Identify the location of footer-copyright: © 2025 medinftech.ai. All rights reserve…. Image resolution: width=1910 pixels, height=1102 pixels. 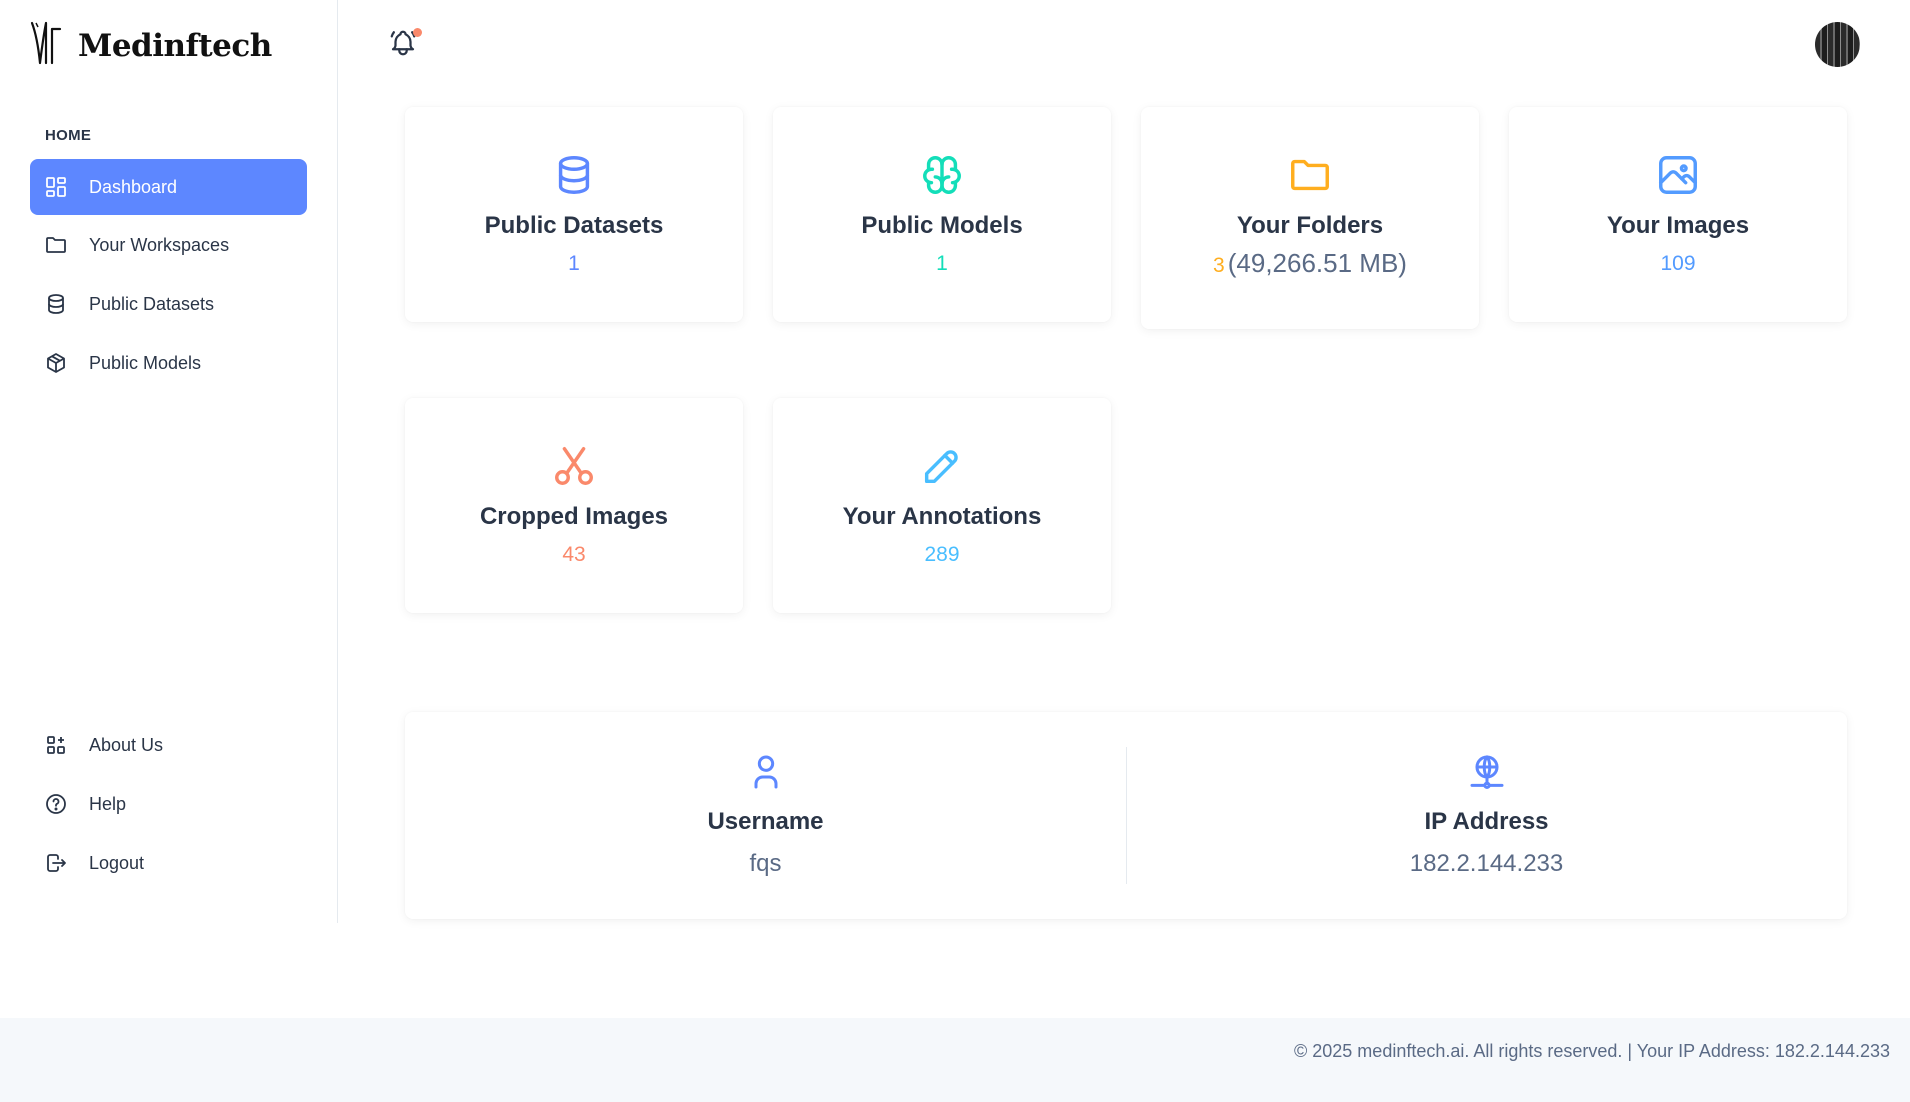
(1592, 1051).